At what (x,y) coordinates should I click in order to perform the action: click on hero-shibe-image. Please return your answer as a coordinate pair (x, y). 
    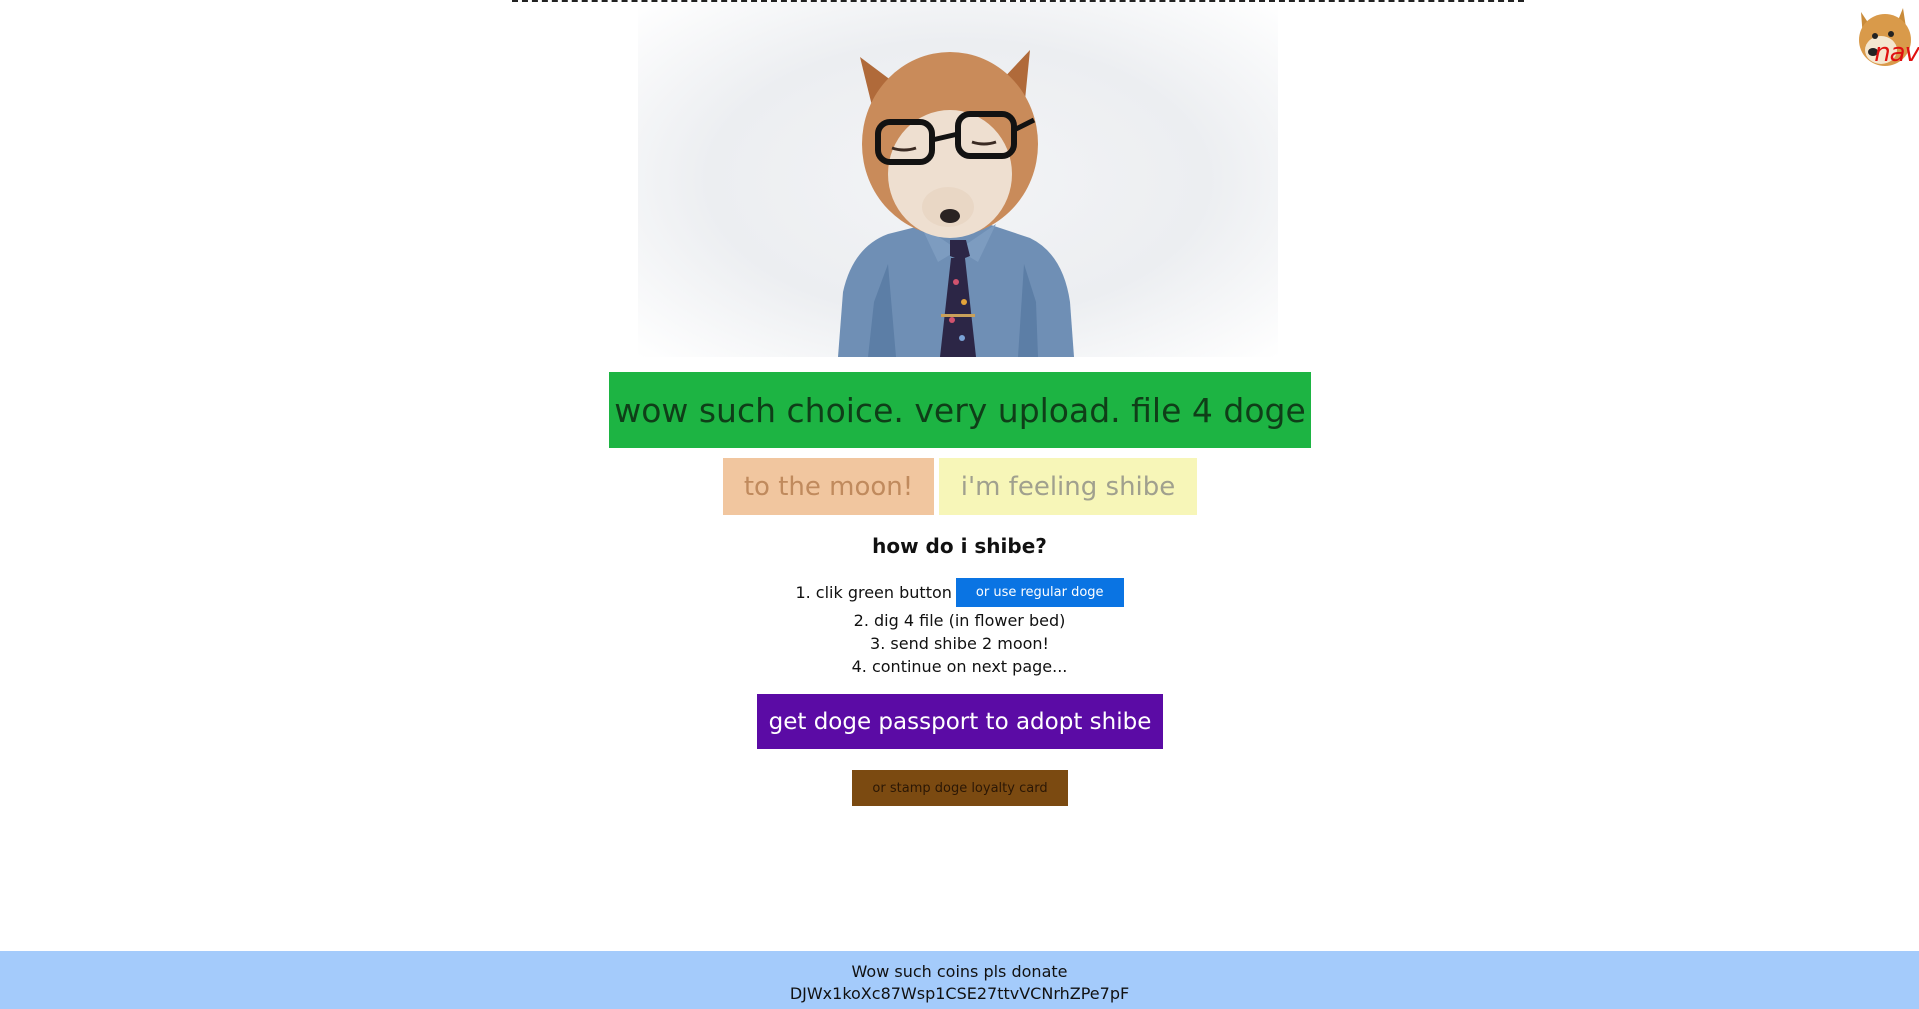
    Looking at the image, I should click on (958, 179).